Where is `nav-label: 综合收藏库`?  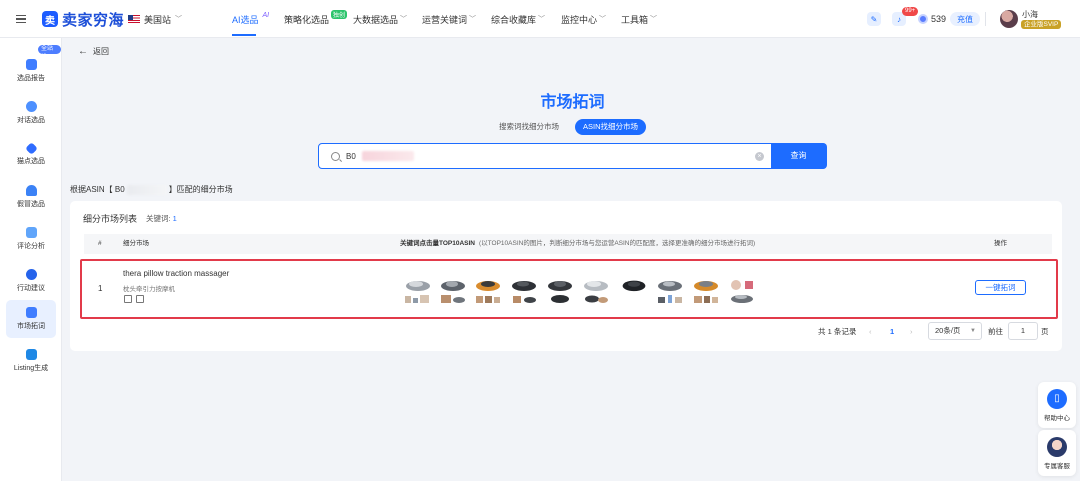
nav-label: 综合收藏库 is located at coordinates (514, 19).